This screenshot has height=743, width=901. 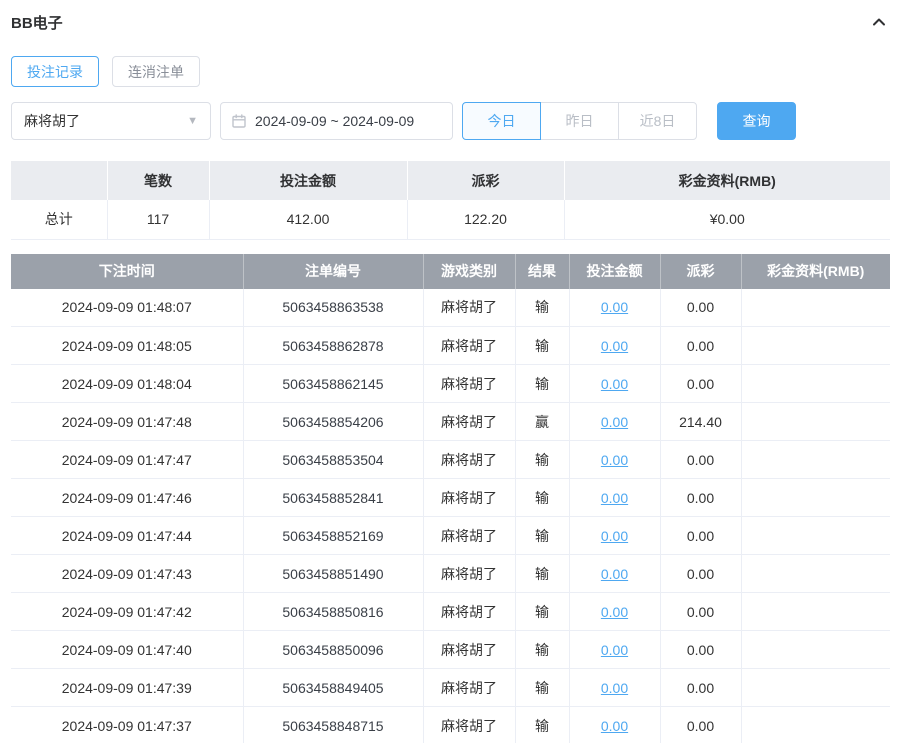 What do you see at coordinates (333, 271) in the screenshot?
I see `column-header-order-id: 注单编号` at bounding box center [333, 271].